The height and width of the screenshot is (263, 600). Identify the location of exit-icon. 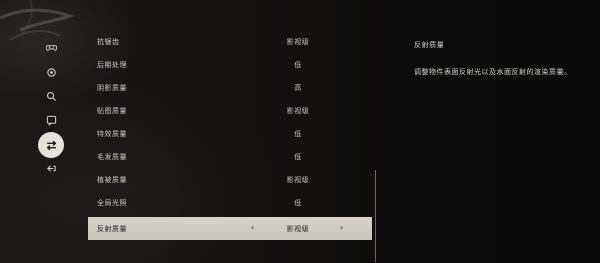
(51, 168).